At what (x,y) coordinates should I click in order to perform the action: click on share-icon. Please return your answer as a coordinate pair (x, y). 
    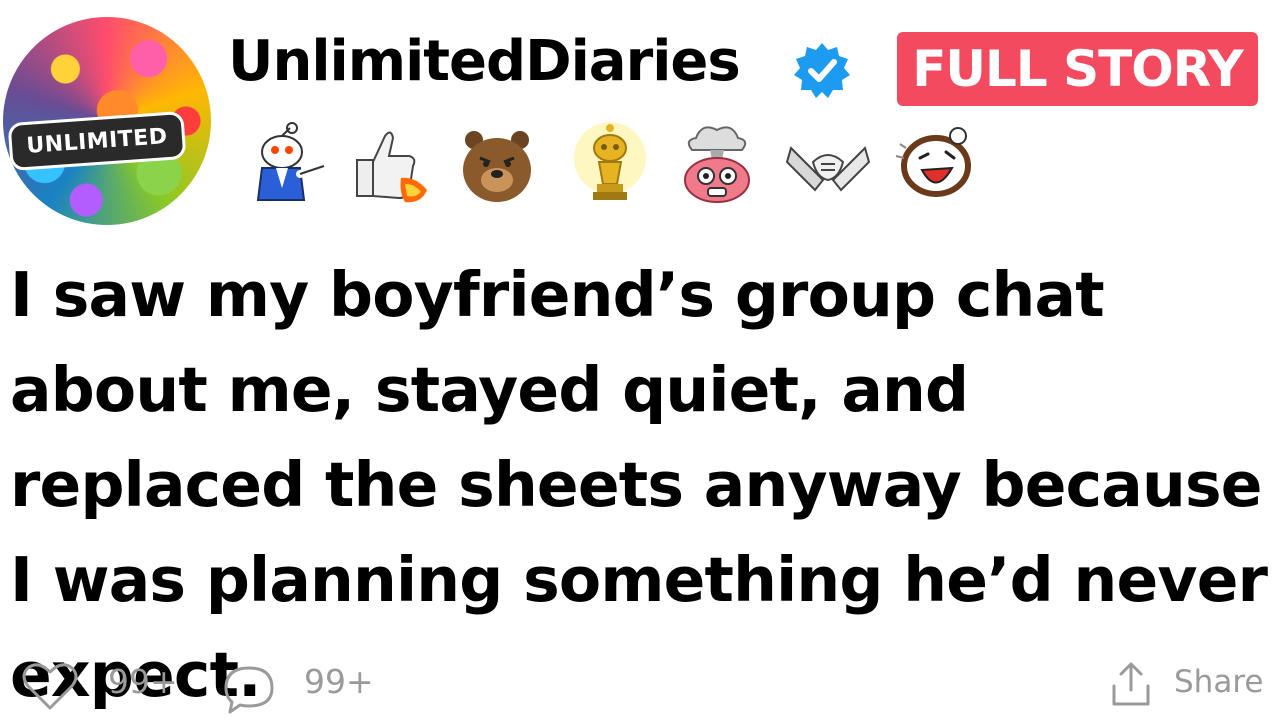
    Looking at the image, I should click on (1131, 685).